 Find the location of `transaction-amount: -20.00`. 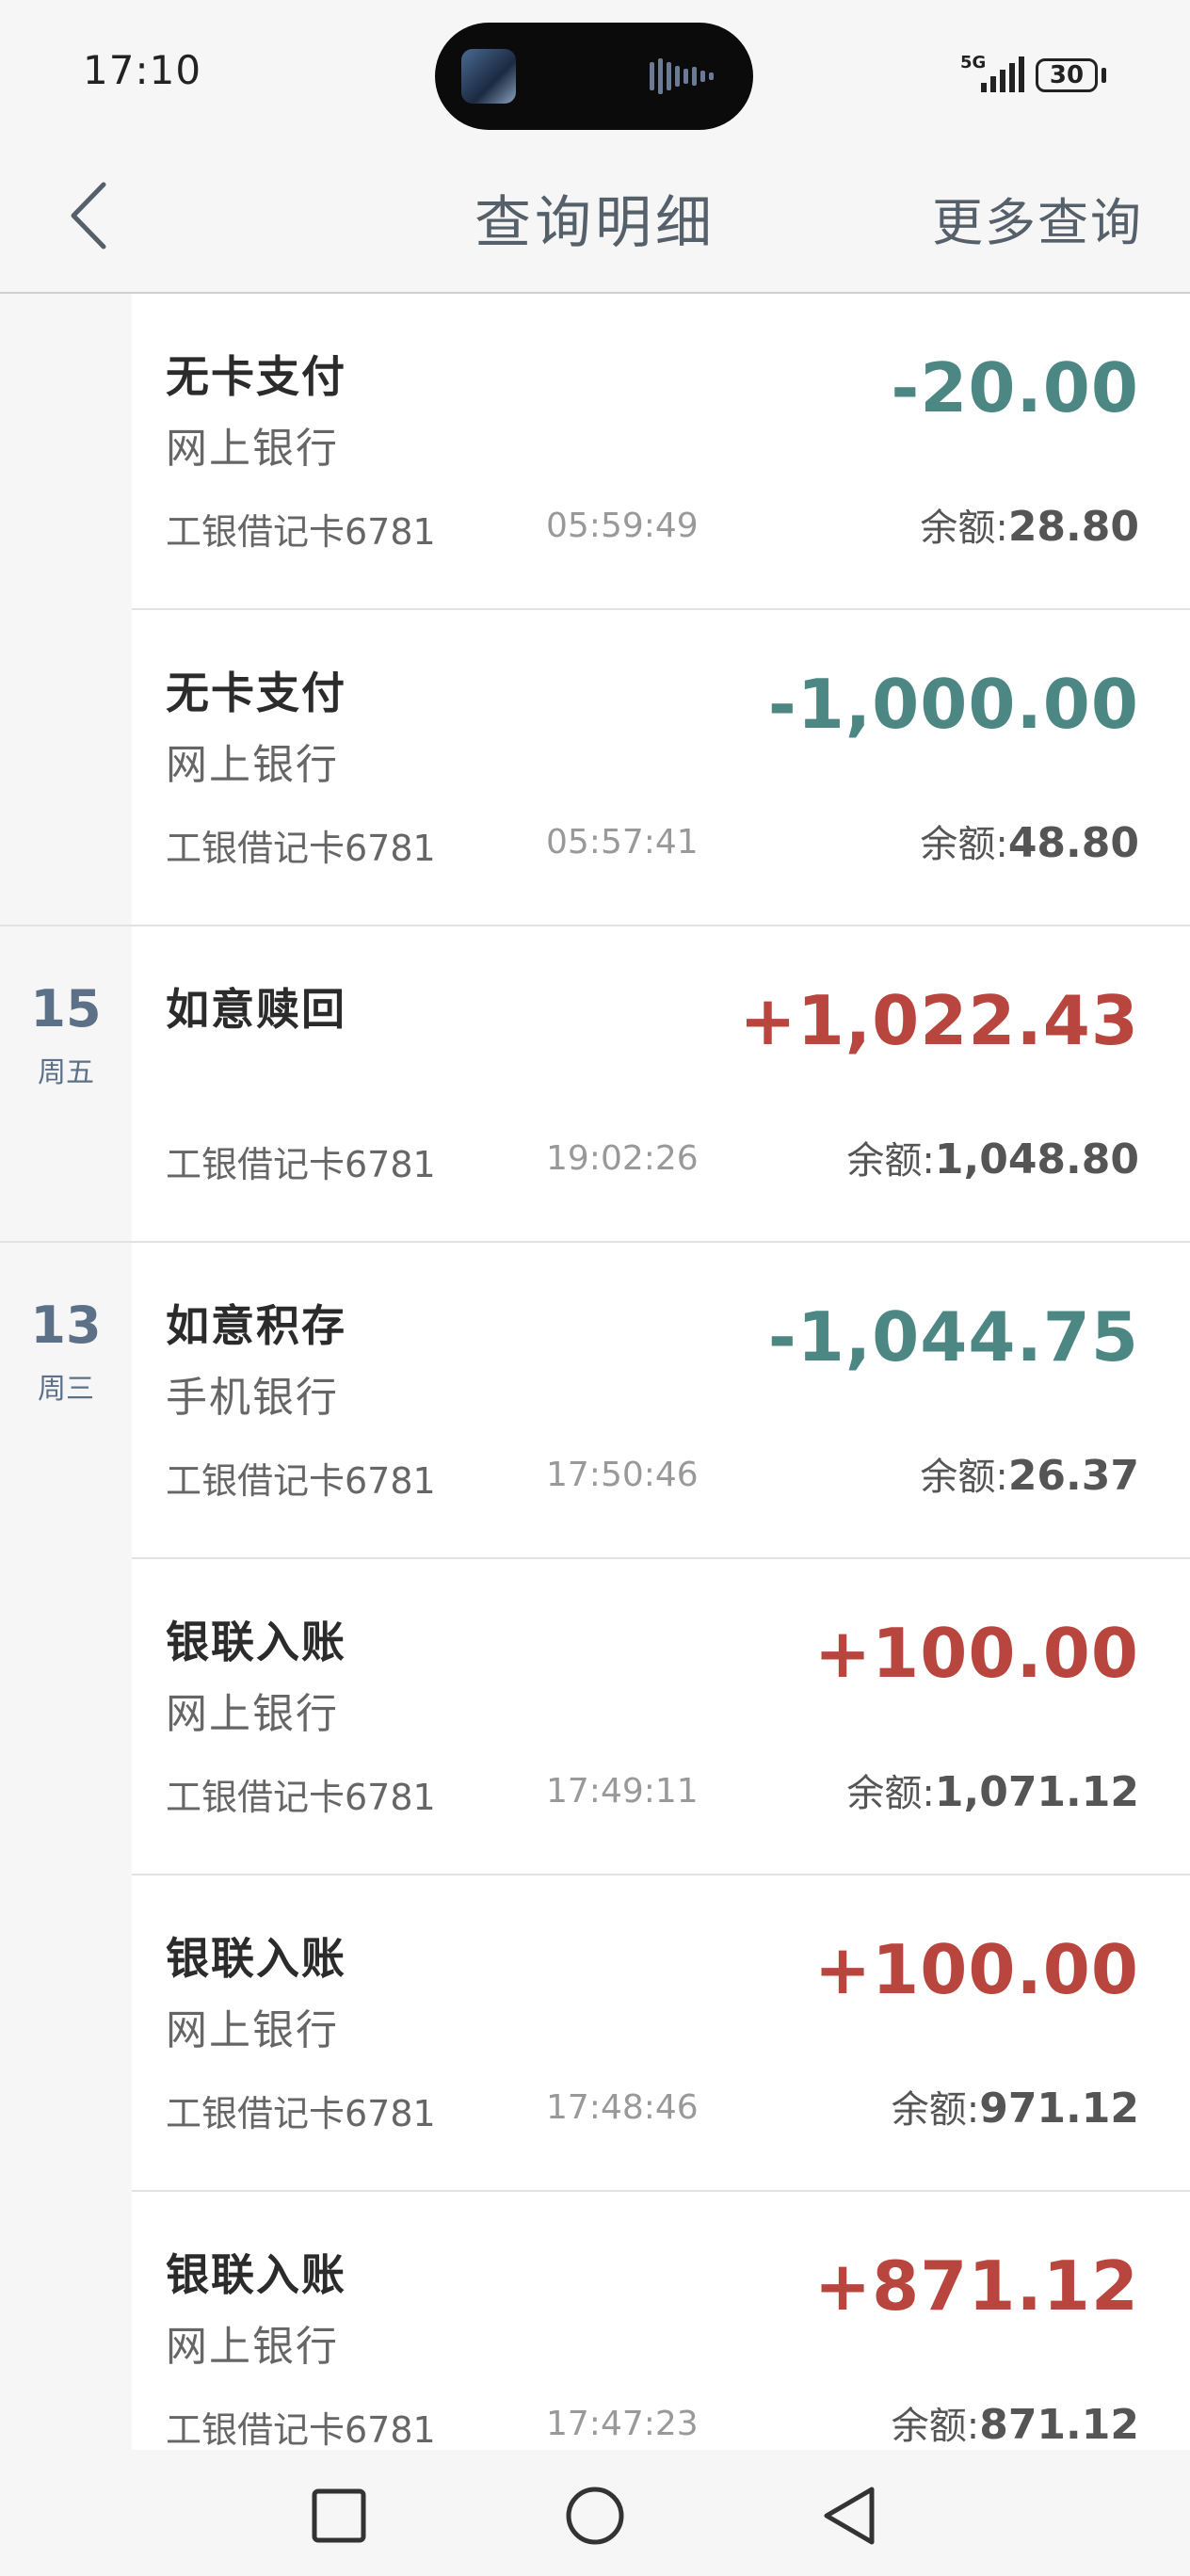

transaction-amount: -20.00 is located at coordinates (1015, 387).